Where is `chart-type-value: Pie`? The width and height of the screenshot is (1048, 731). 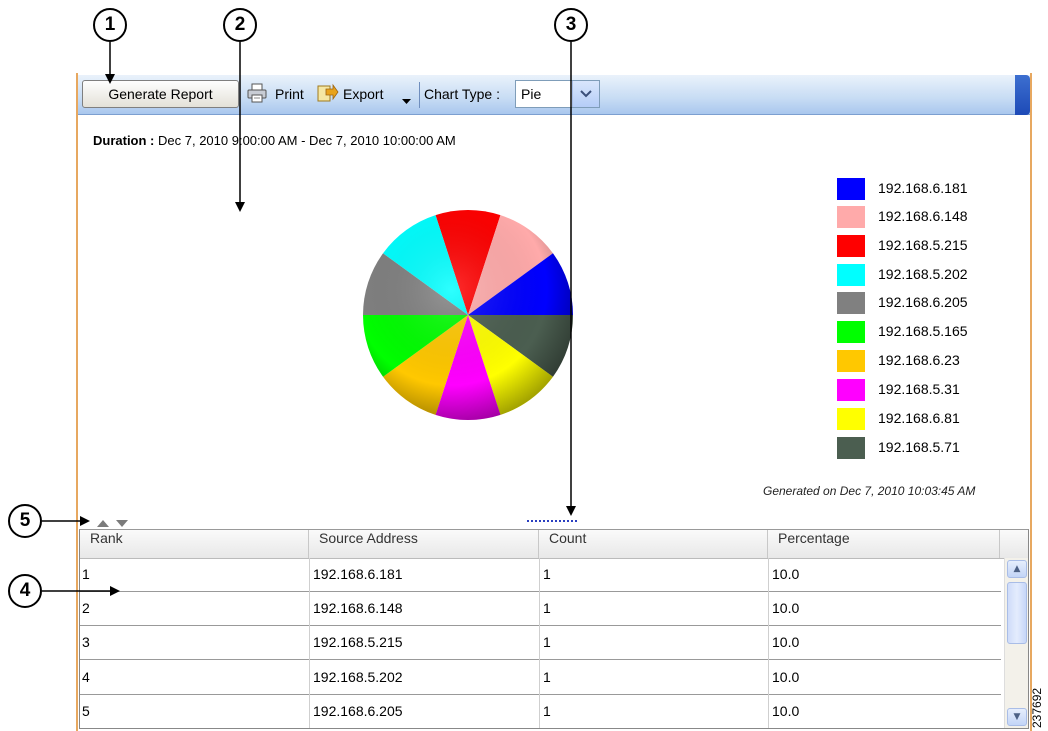 chart-type-value: Pie is located at coordinates (531, 94).